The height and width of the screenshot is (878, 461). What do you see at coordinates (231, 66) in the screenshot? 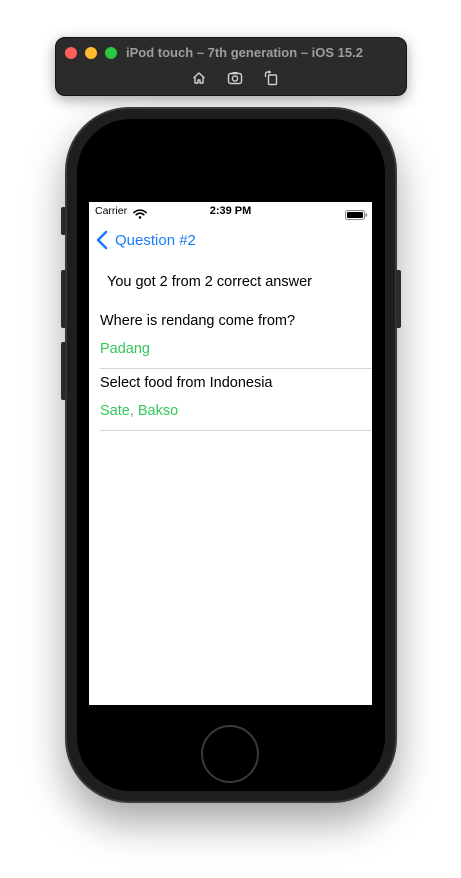
I see `simulator-title-bar: iPod touch – 7th generation – iOS 15.2` at bounding box center [231, 66].